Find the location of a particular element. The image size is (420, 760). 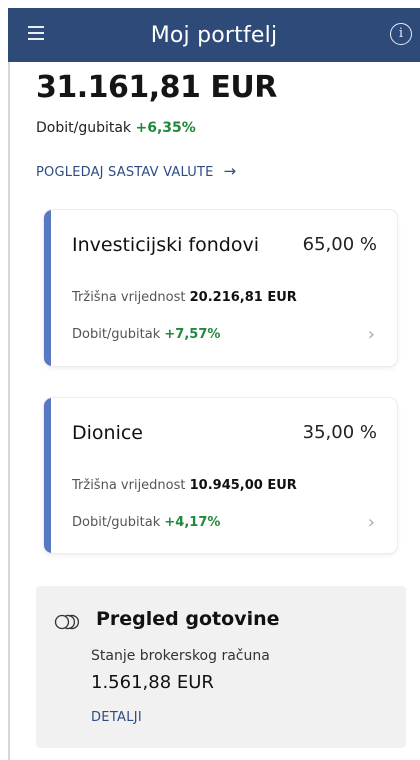

profit-row: Dobit/gubitak +7,57% is located at coordinates (146, 334).